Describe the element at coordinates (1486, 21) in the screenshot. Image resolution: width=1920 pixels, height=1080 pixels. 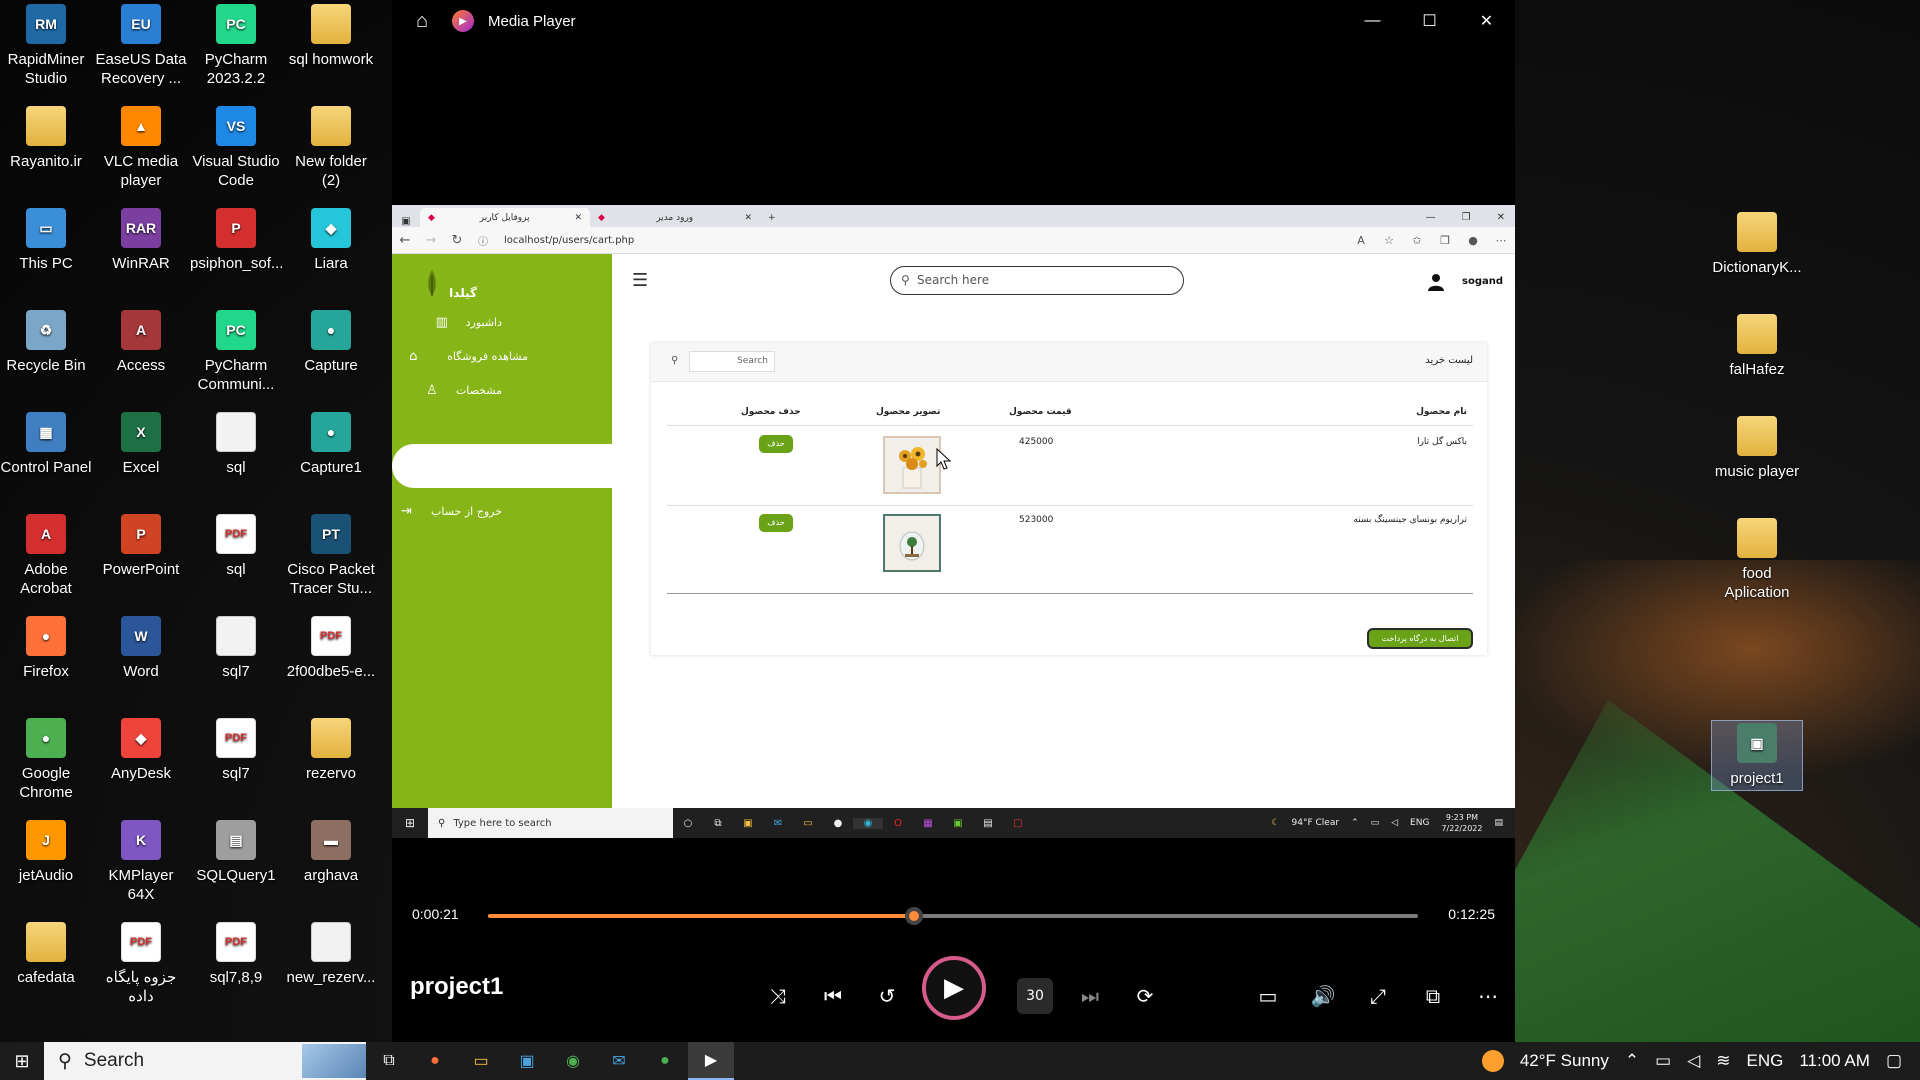
I see `close-button: ✕` at that location.